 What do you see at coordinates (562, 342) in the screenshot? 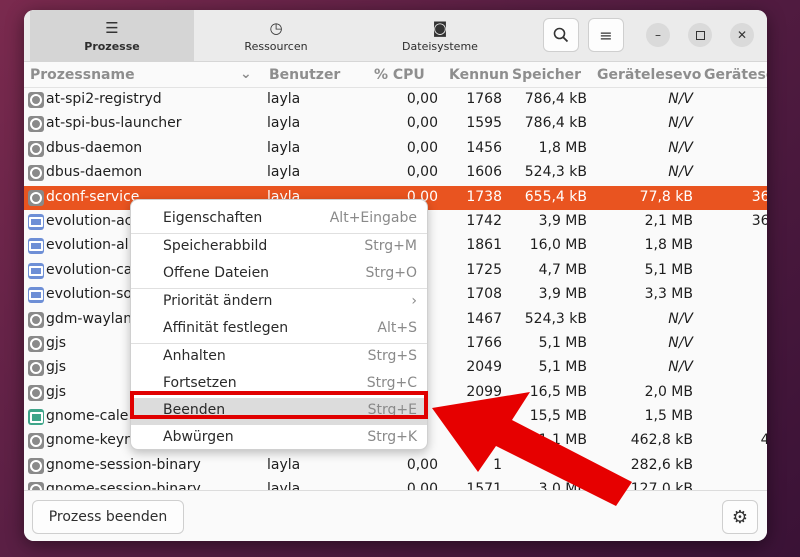
I see `cell-memory: 5,1 MB` at bounding box center [562, 342].